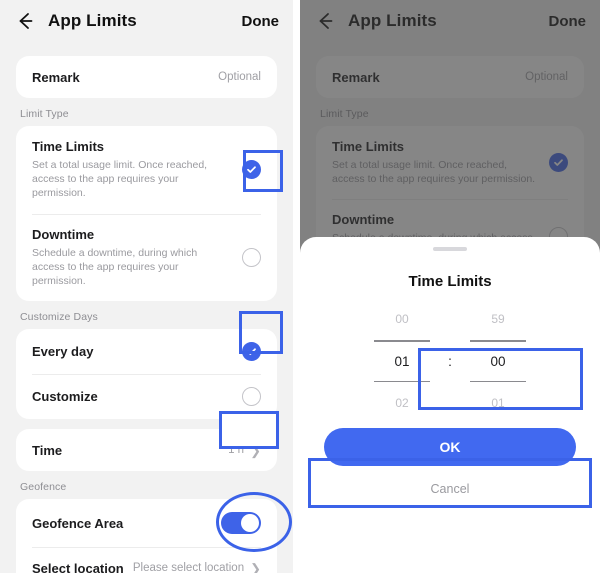  What do you see at coordinates (63, 234) in the screenshot?
I see `option-downtime-title: Downtime` at bounding box center [63, 234].